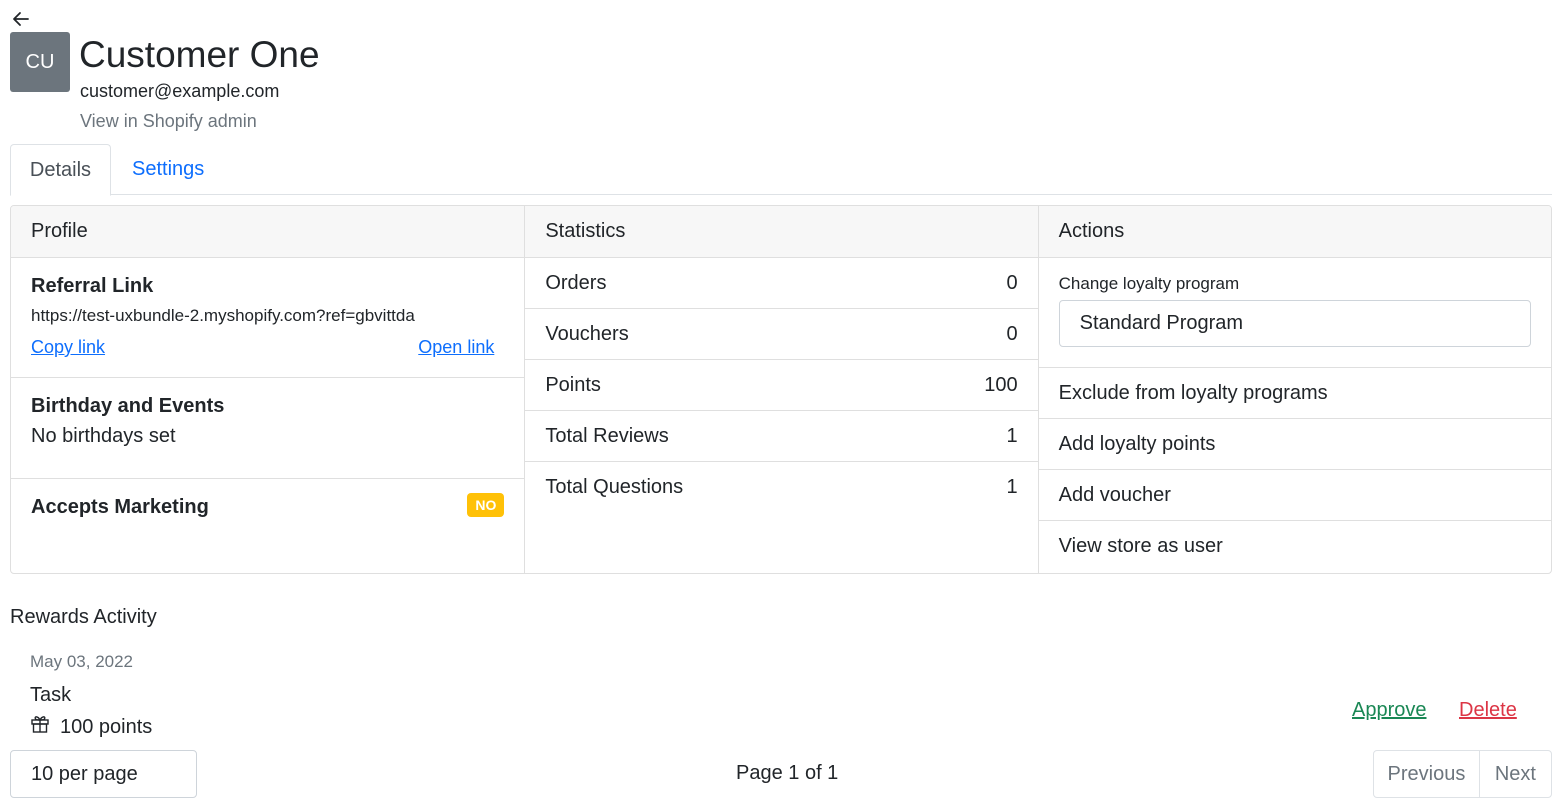 The image size is (1562, 806). I want to click on copy-link-button: Copy link, so click(68, 347).